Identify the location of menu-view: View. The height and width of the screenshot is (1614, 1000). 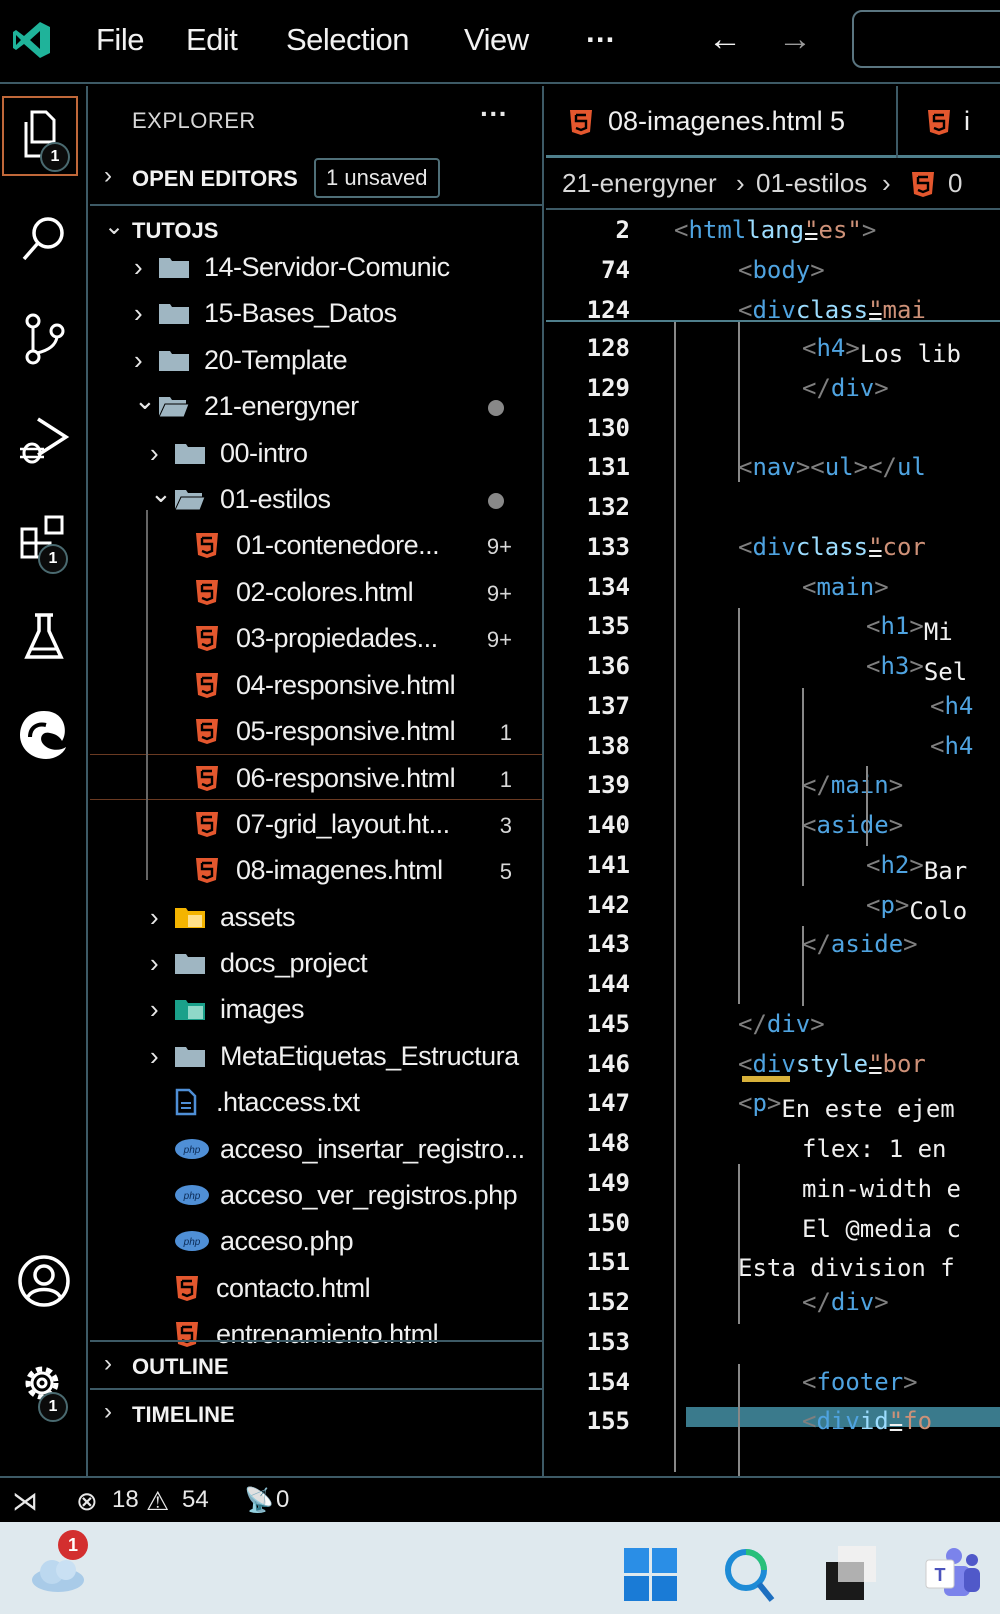
(496, 40).